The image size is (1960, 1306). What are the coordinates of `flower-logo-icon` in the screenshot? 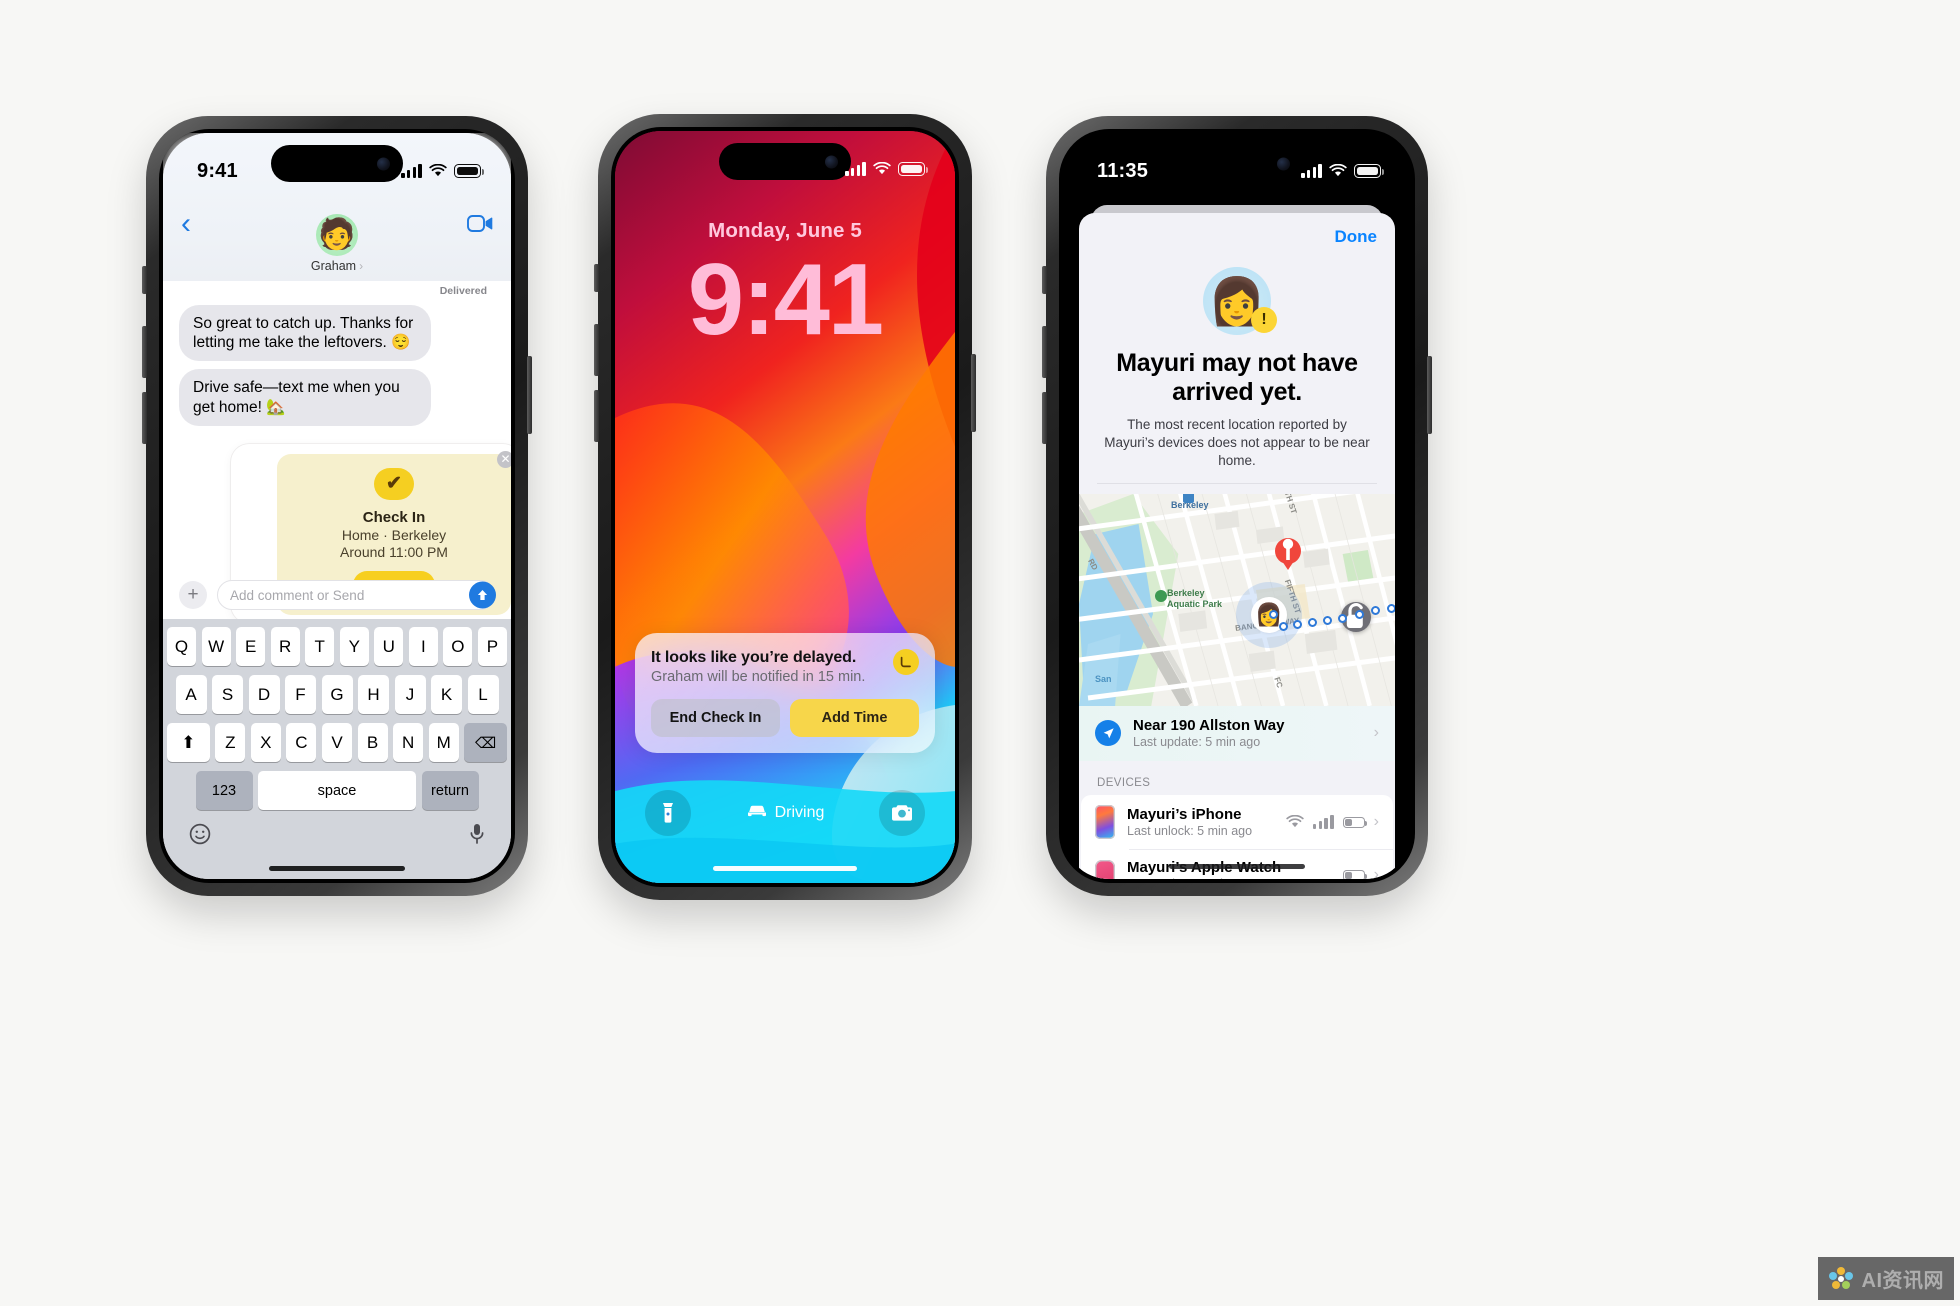 It's located at (1841, 1279).